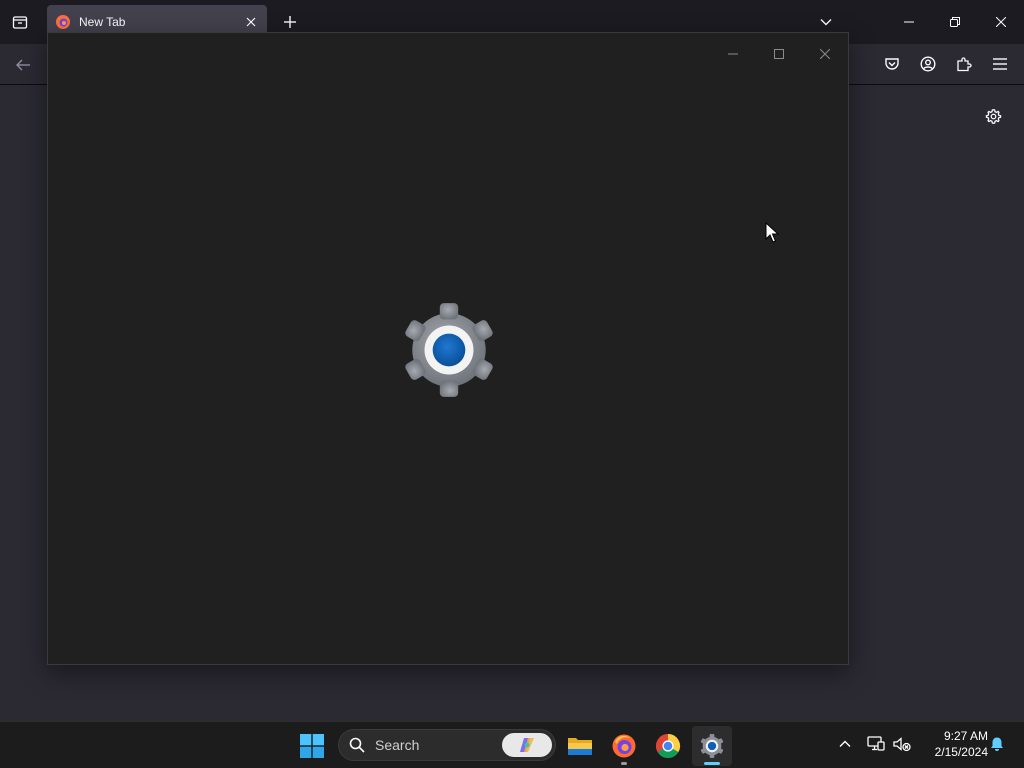 The image size is (1024, 768). Describe the element at coordinates (928, 64) in the screenshot. I see `account-icon` at that location.